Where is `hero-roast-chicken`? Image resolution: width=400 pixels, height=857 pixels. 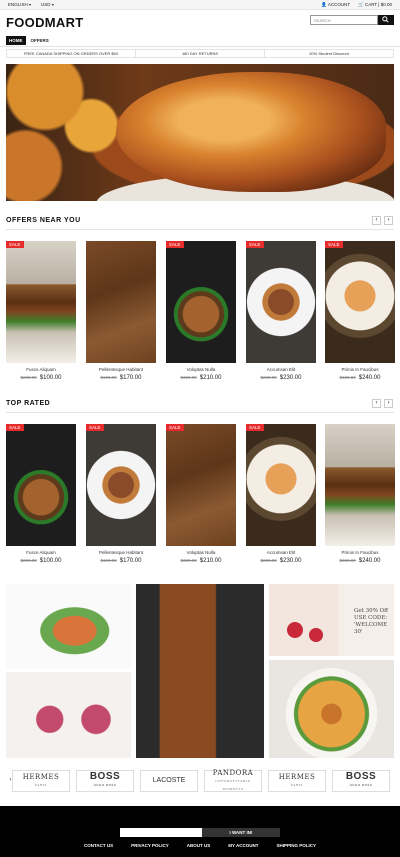 hero-roast-chicken is located at coordinates (251, 132).